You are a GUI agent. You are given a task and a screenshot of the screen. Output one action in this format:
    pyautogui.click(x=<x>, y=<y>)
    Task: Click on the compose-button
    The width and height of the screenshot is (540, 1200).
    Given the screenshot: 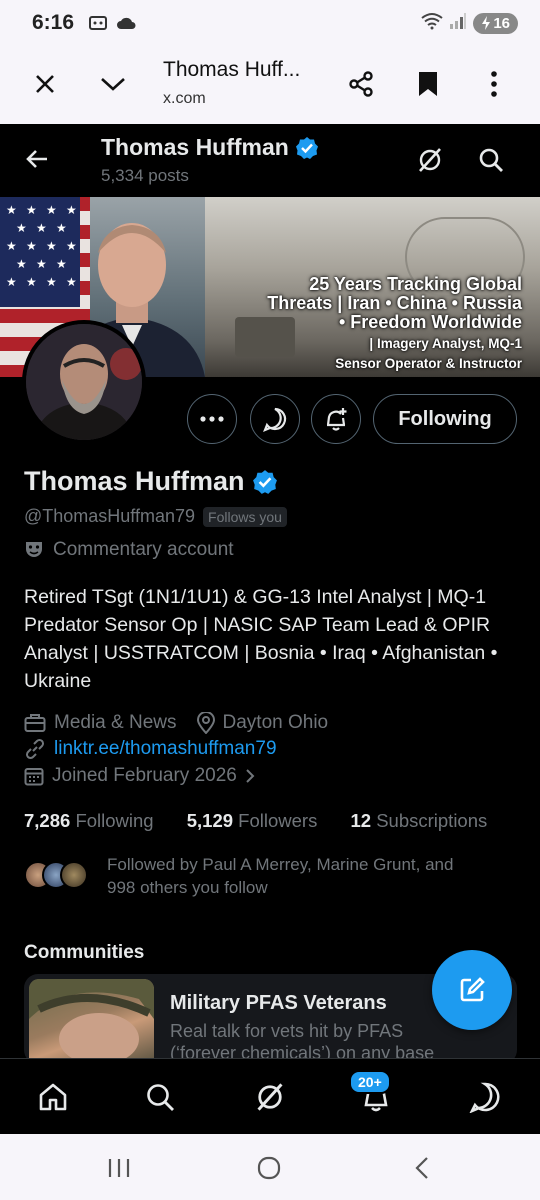 What is the action you would take?
    pyautogui.click(x=472, y=990)
    